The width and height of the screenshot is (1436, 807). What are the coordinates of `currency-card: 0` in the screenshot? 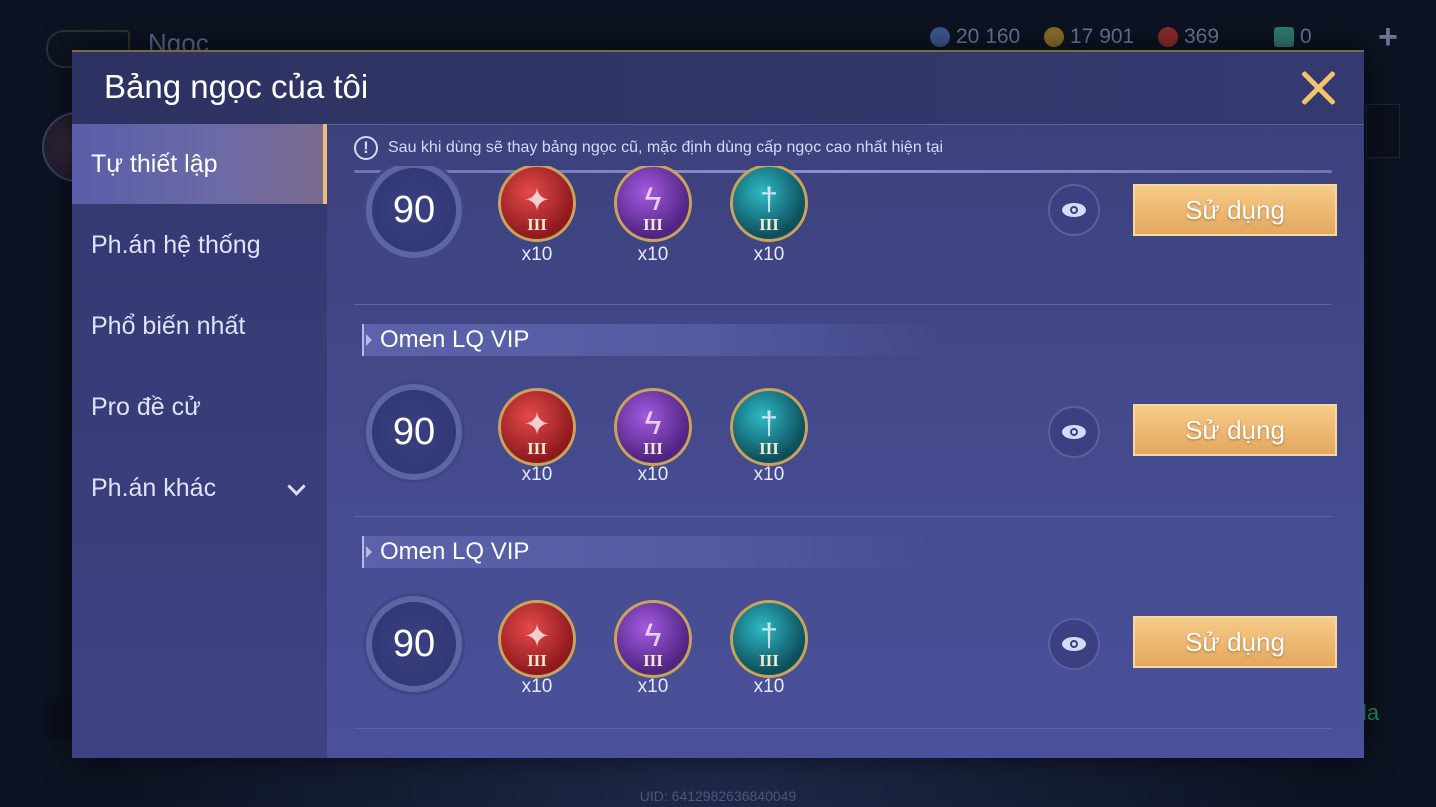 It's located at (1293, 37).